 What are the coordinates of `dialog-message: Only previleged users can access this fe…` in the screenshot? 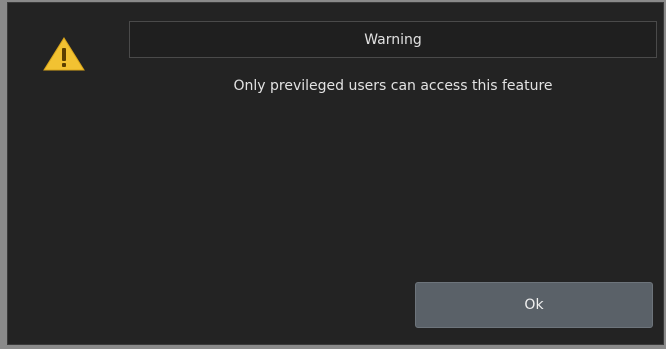 It's located at (393, 86).